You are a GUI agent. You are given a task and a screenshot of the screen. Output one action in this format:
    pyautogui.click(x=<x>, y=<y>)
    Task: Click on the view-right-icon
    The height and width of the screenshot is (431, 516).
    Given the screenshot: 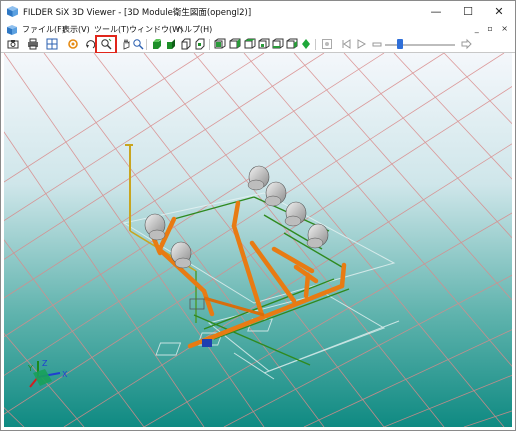 What is the action you would take?
    pyautogui.click(x=235, y=44)
    